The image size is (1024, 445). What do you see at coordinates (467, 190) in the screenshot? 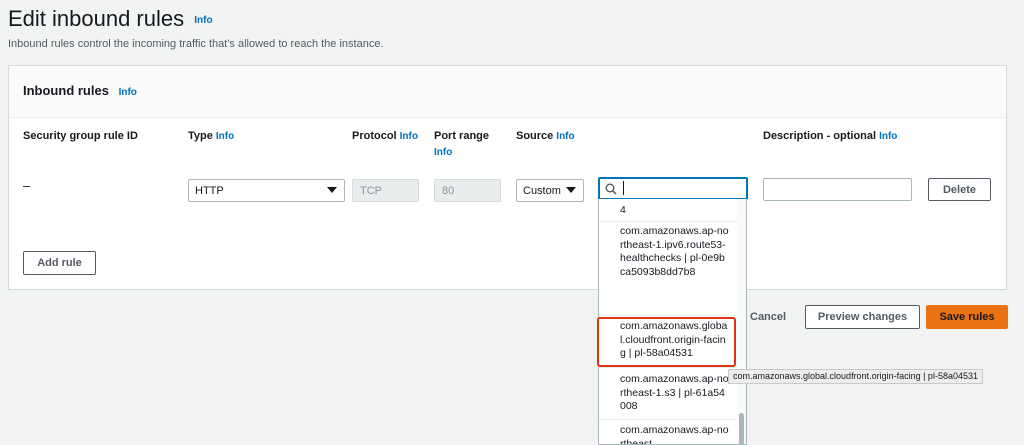
I see `port-range-input: 80` at bounding box center [467, 190].